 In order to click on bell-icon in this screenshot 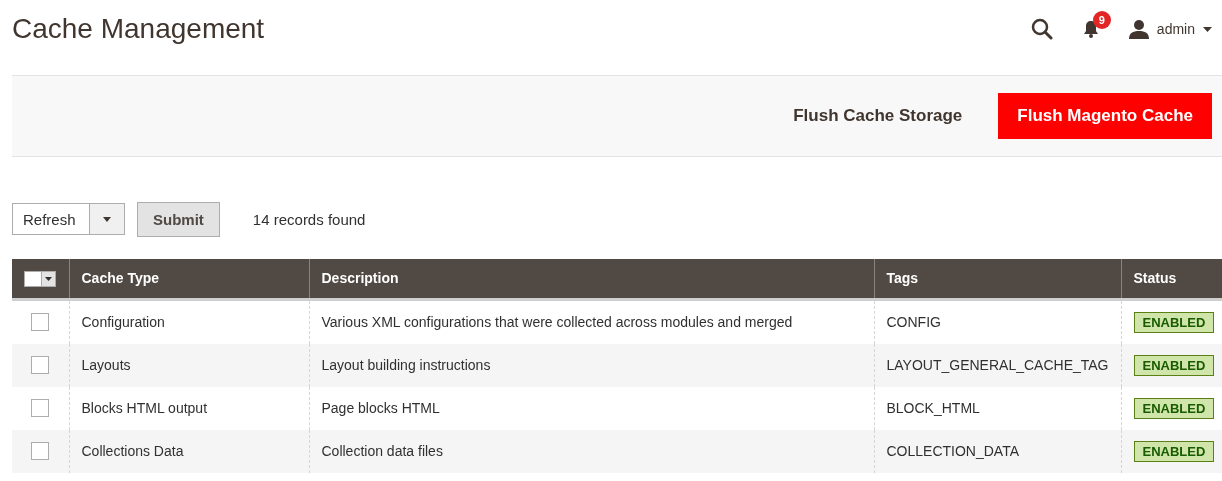, I will do `click(1090, 29)`.